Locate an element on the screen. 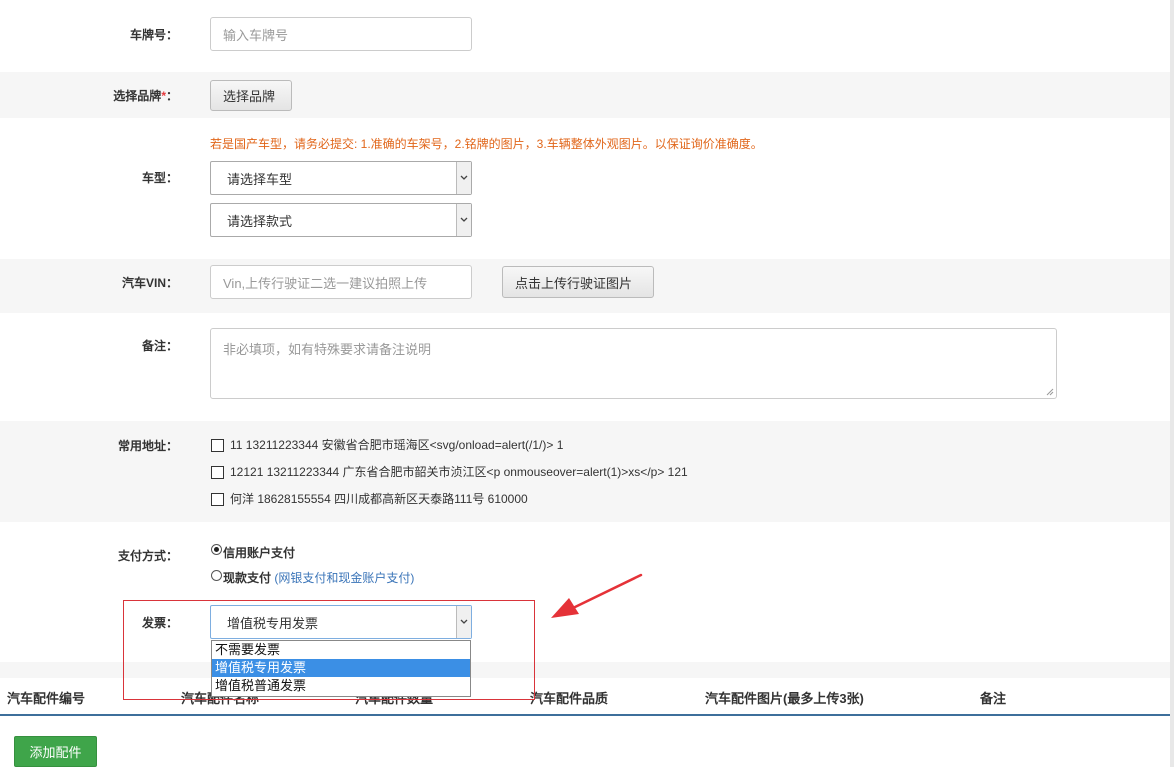 This screenshot has height=767, width=1174. address-label: 常用地址： is located at coordinates (147, 446).